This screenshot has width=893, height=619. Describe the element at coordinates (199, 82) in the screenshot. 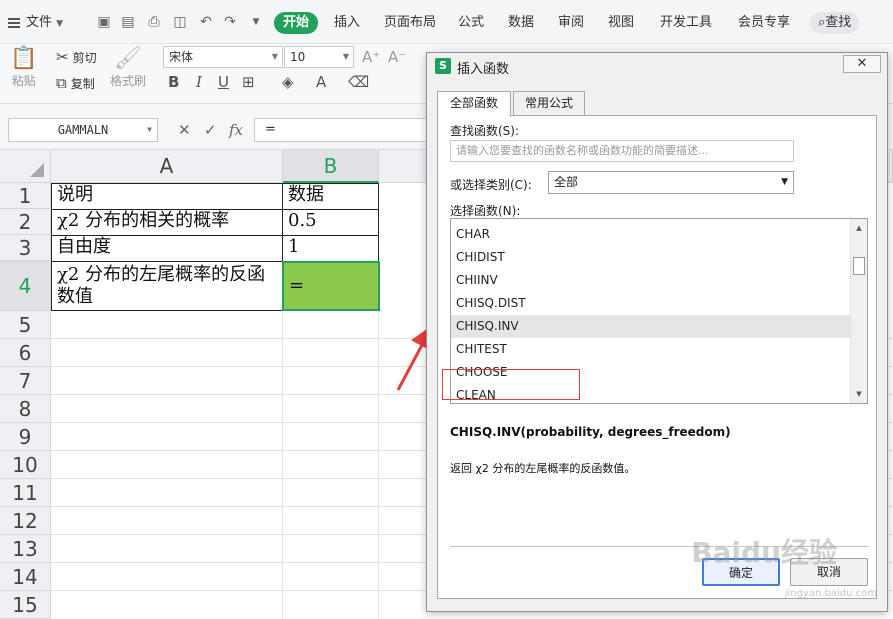

I see `italic-icon: I` at that location.